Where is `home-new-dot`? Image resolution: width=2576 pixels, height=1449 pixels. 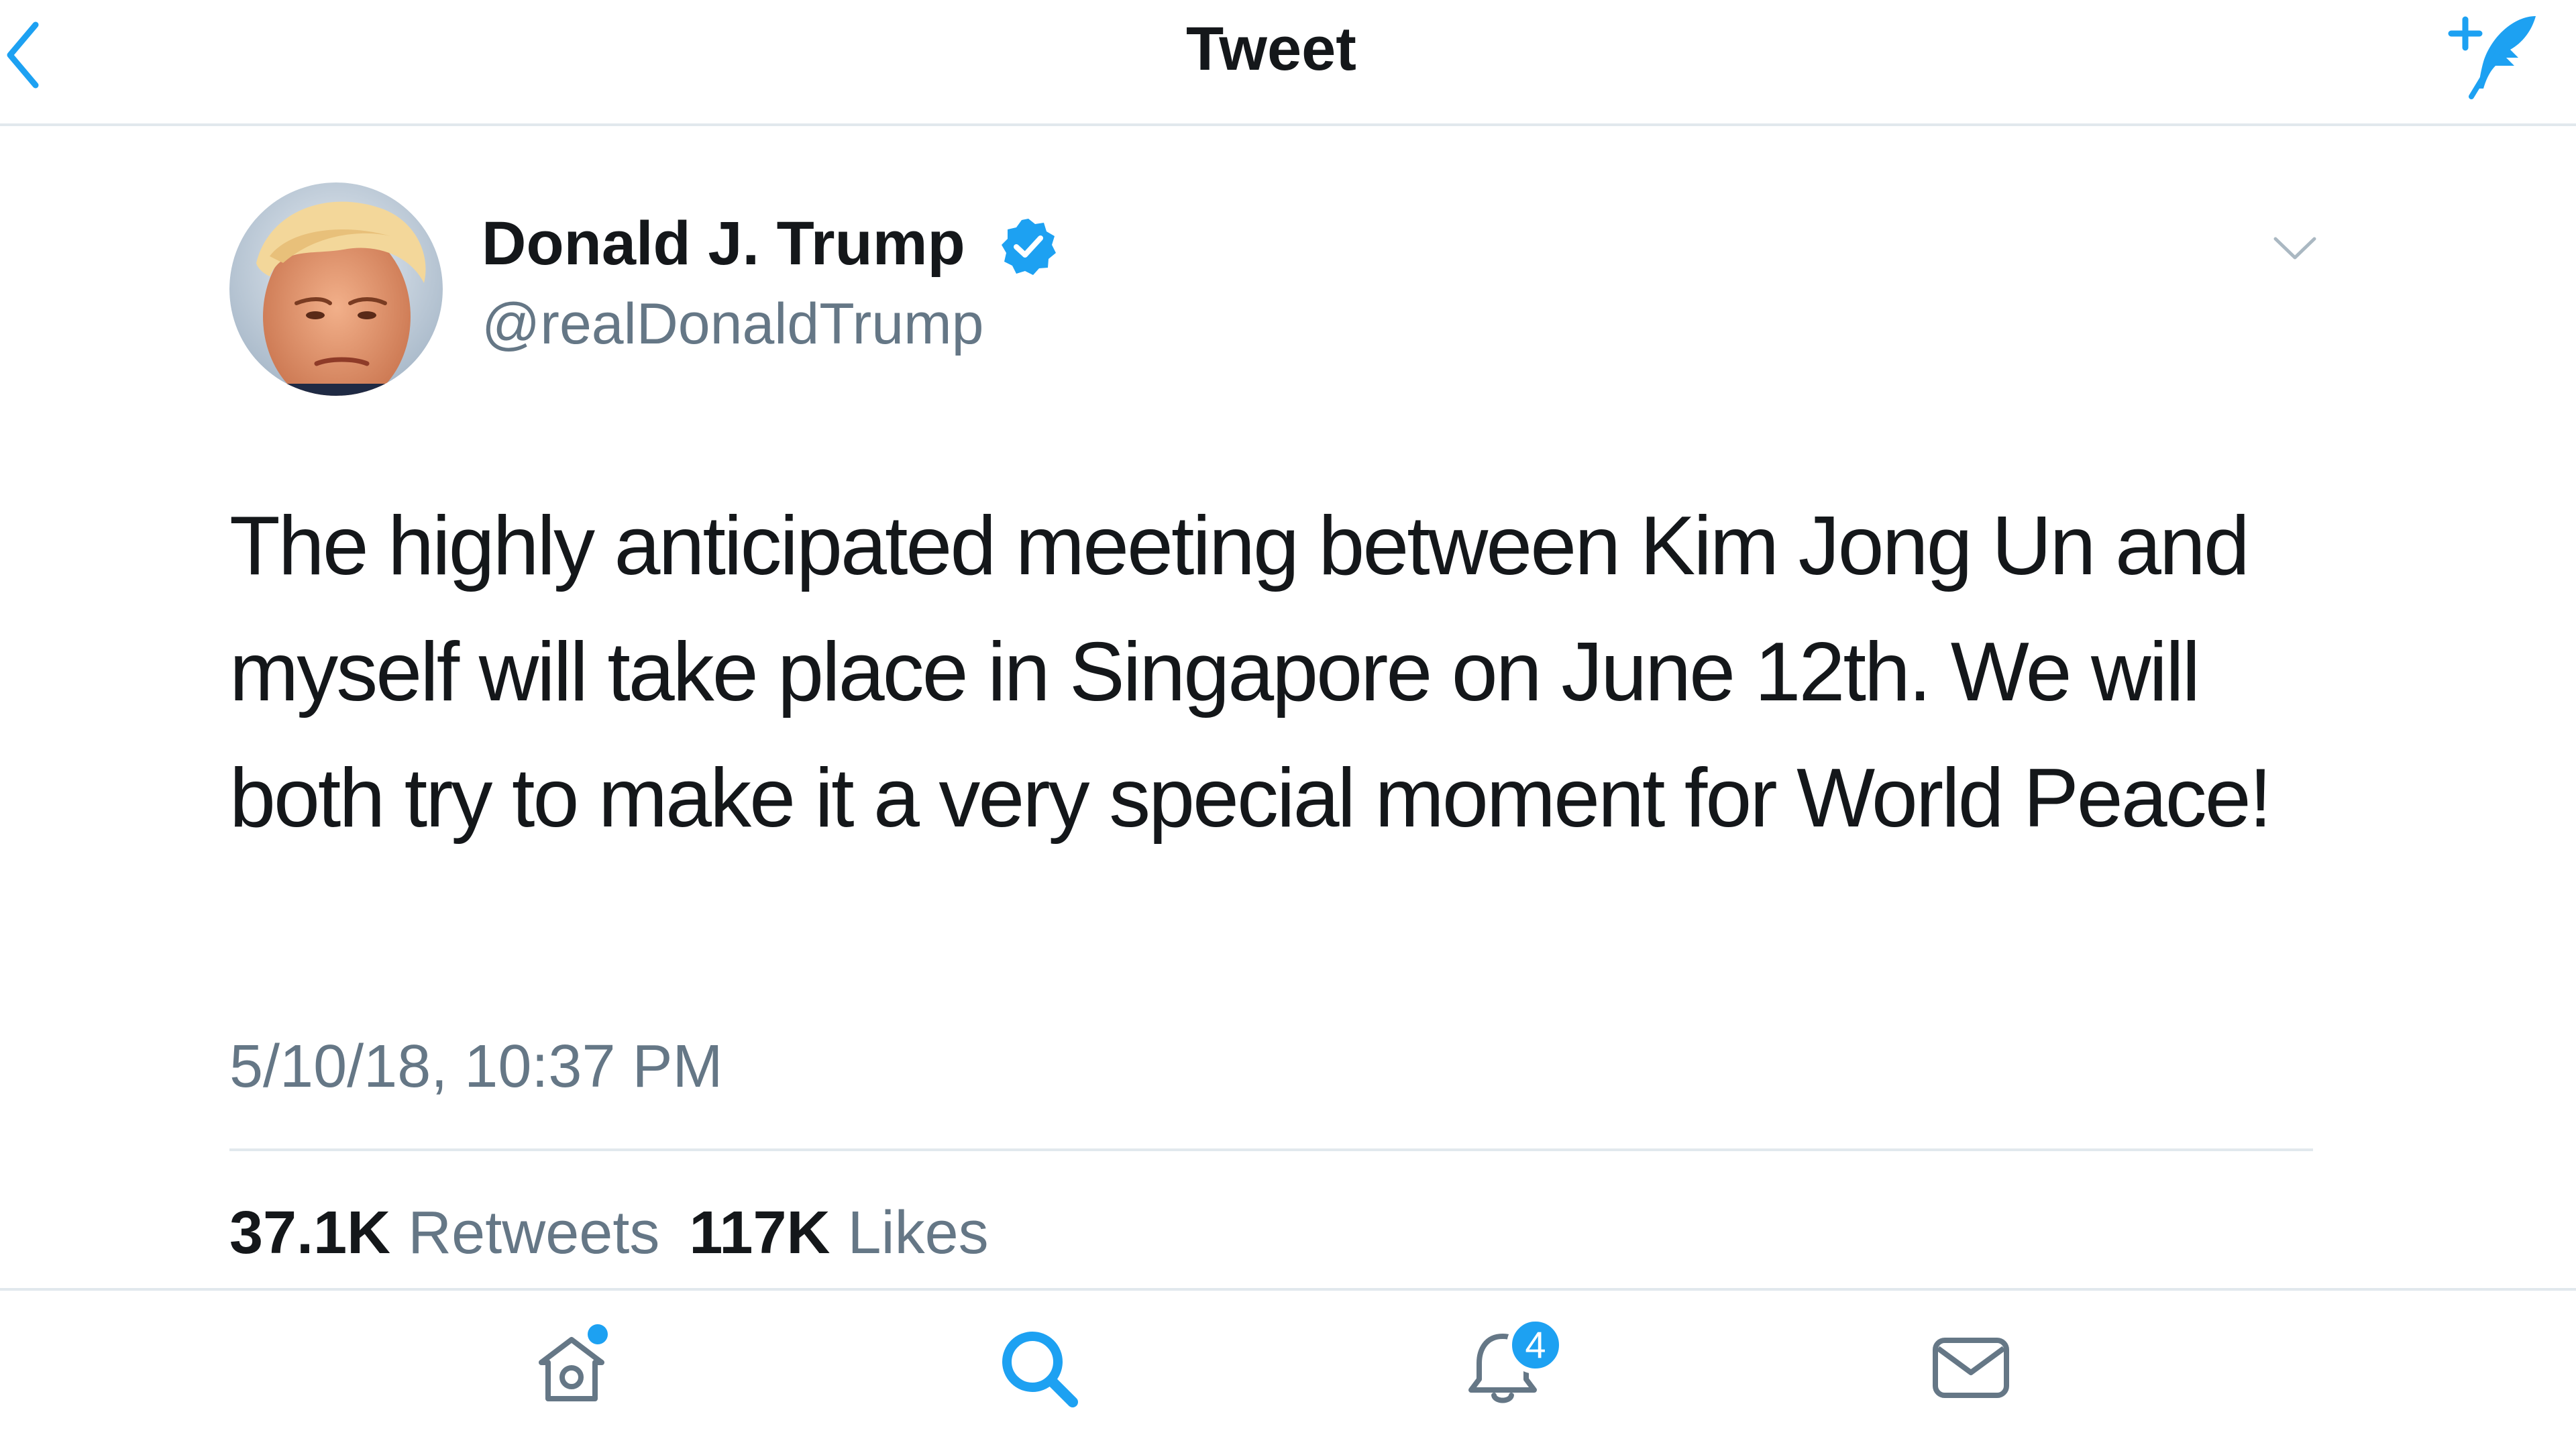 home-new-dot is located at coordinates (598, 1334).